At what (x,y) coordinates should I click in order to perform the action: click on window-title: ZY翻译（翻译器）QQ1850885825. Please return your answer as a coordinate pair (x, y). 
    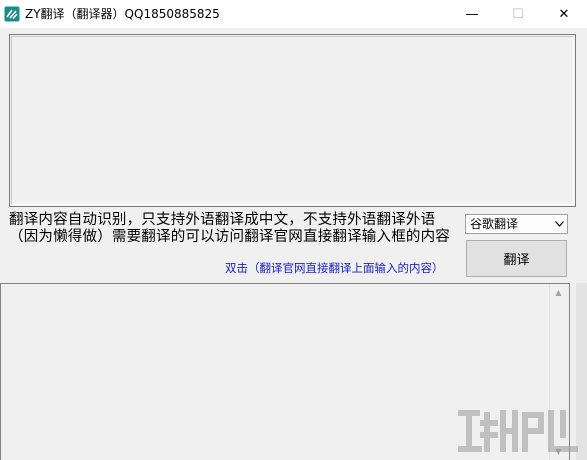
    Looking at the image, I should click on (122, 14).